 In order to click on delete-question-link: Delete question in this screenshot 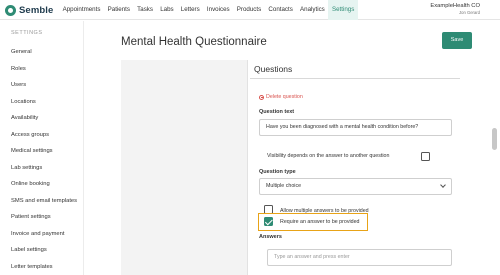, I will do `click(281, 97)`.